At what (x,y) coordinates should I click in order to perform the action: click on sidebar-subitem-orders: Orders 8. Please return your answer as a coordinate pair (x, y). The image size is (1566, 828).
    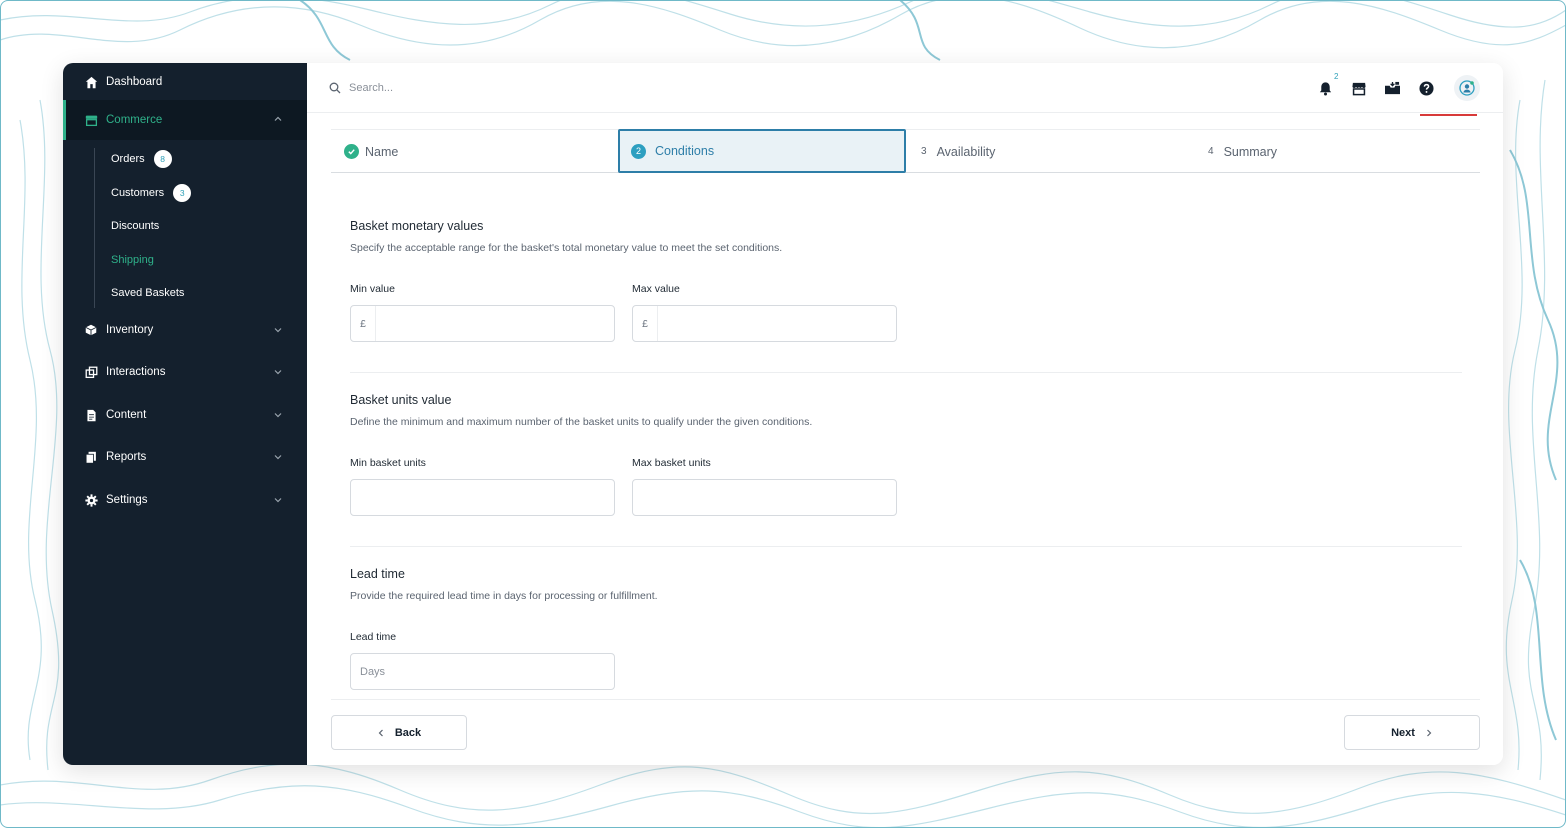
    Looking at the image, I should click on (141, 159).